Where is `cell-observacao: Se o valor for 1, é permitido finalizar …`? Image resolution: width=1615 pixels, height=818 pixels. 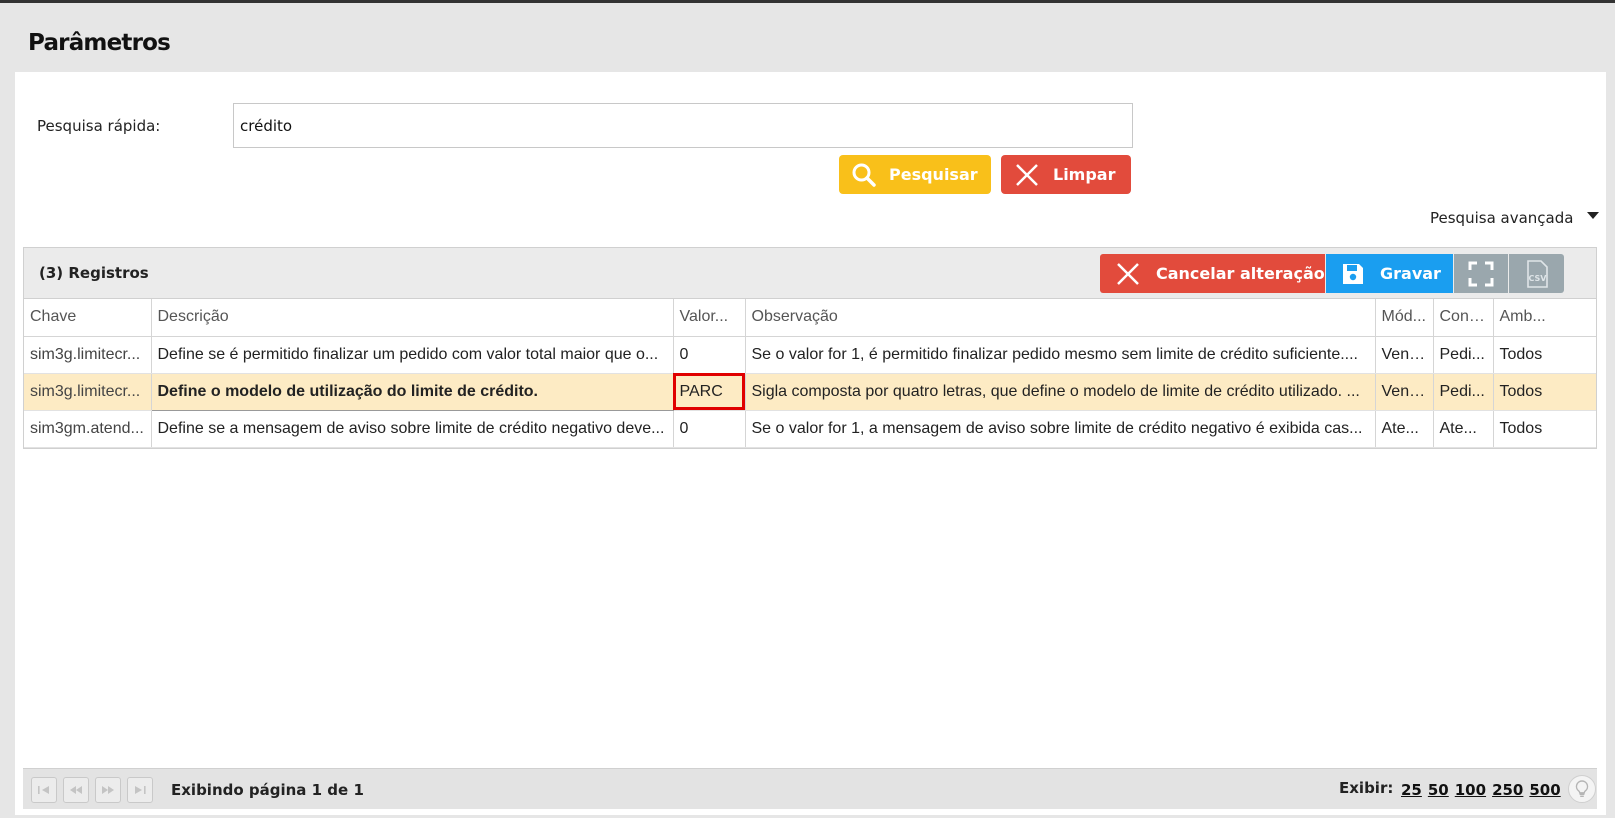 cell-observacao: Se o valor for 1, é permitido finalizar … is located at coordinates (1060, 355).